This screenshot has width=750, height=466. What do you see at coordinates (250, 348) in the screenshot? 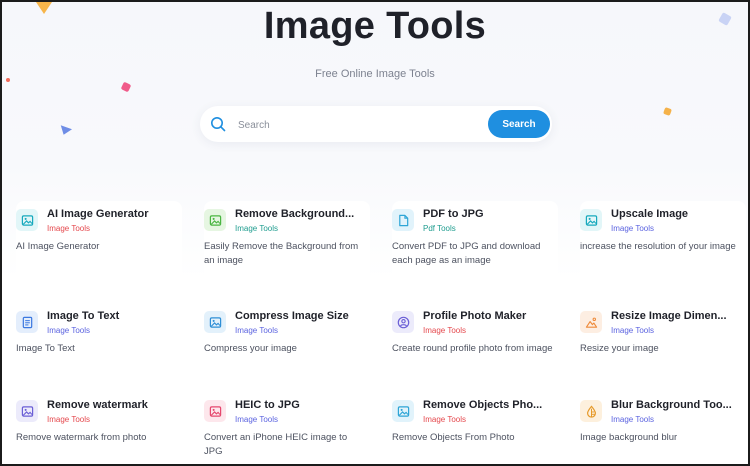
I see `tool-description: Compress your image` at bounding box center [250, 348].